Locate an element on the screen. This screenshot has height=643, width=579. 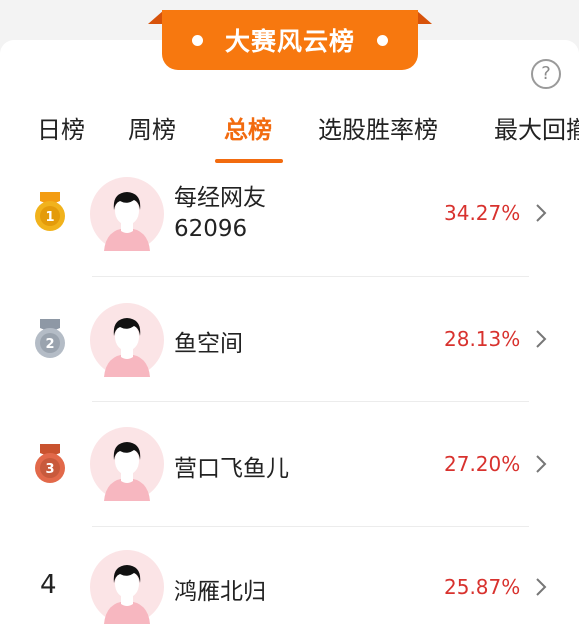
user-name: 每经网友 is located at coordinates (220, 198).